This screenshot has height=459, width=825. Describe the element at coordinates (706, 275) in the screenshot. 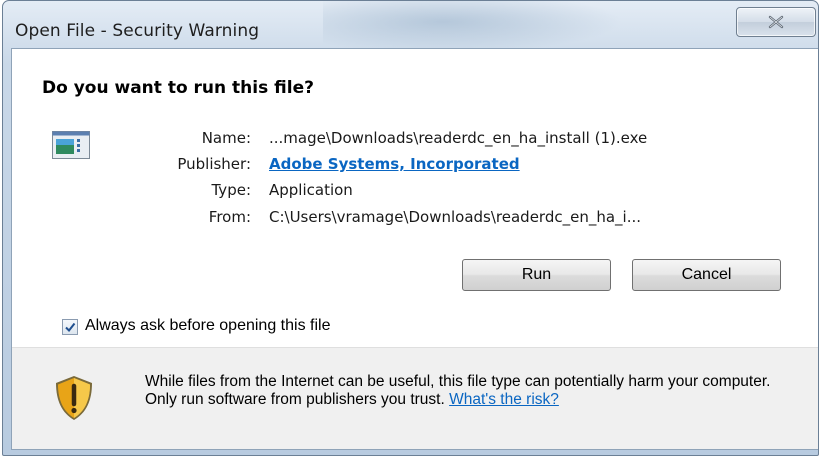

I see `cancel-button: Cancel` at that location.